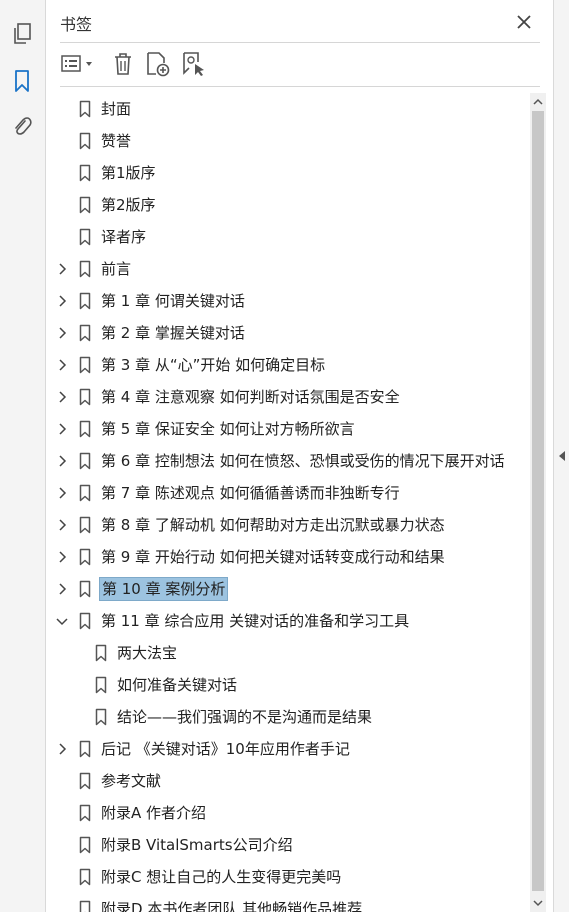 This screenshot has width=569, height=912. What do you see at coordinates (288, 237) in the screenshot?
I see `bookmark-row: 译者序` at bounding box center [288, 237].